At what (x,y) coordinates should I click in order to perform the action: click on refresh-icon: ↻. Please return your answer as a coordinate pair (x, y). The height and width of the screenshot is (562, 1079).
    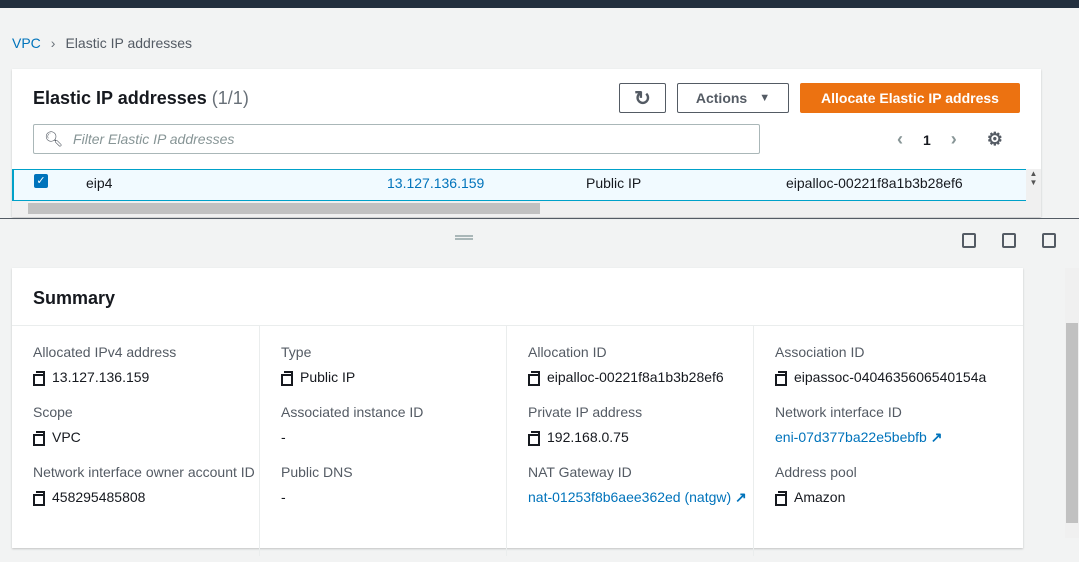
    Looking at the image, I should click on (642, 98).